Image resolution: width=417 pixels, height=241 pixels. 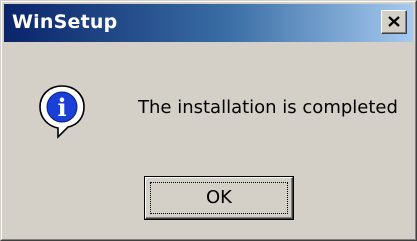 I want to click on svg-text: i, so click(x=61, y=107).